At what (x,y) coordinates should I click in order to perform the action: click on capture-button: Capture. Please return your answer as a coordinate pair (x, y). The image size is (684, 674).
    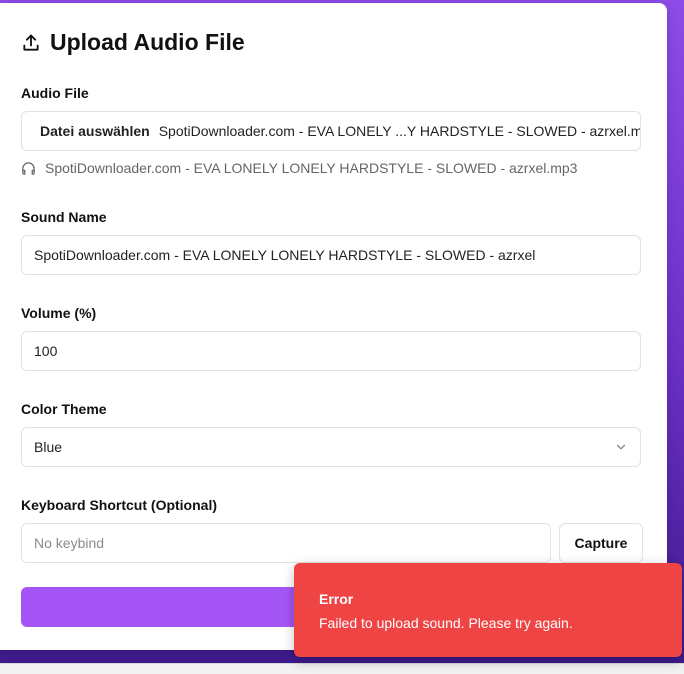
    Looking at the image, I should click on (601, 543).